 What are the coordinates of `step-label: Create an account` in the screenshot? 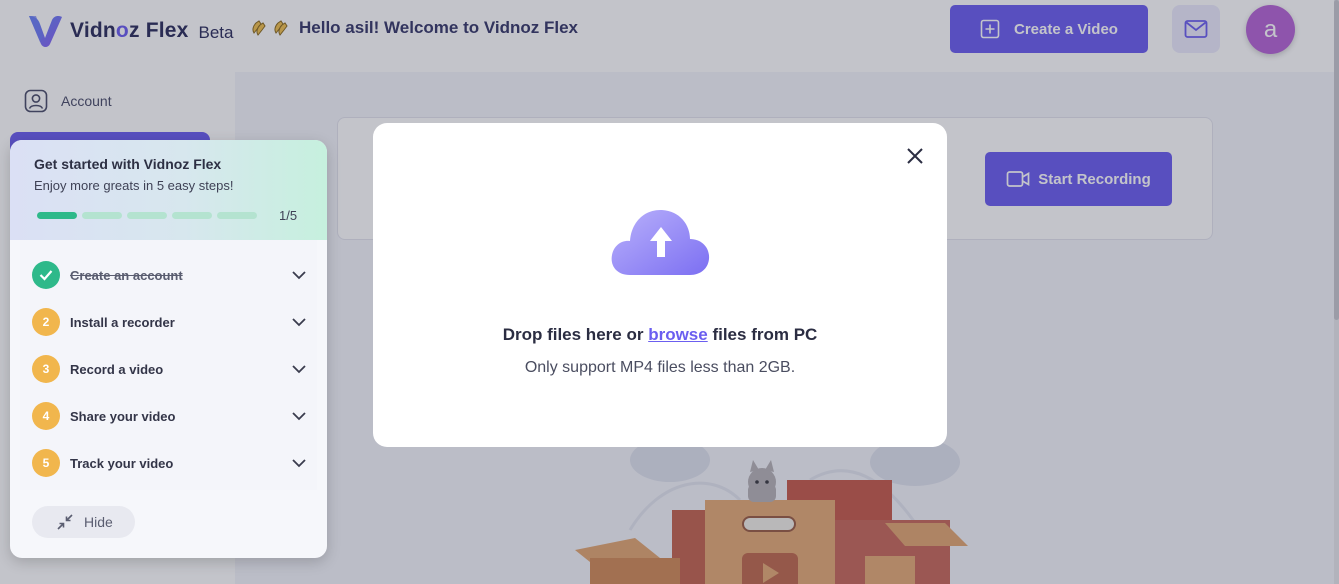 It's located at (126, 275).